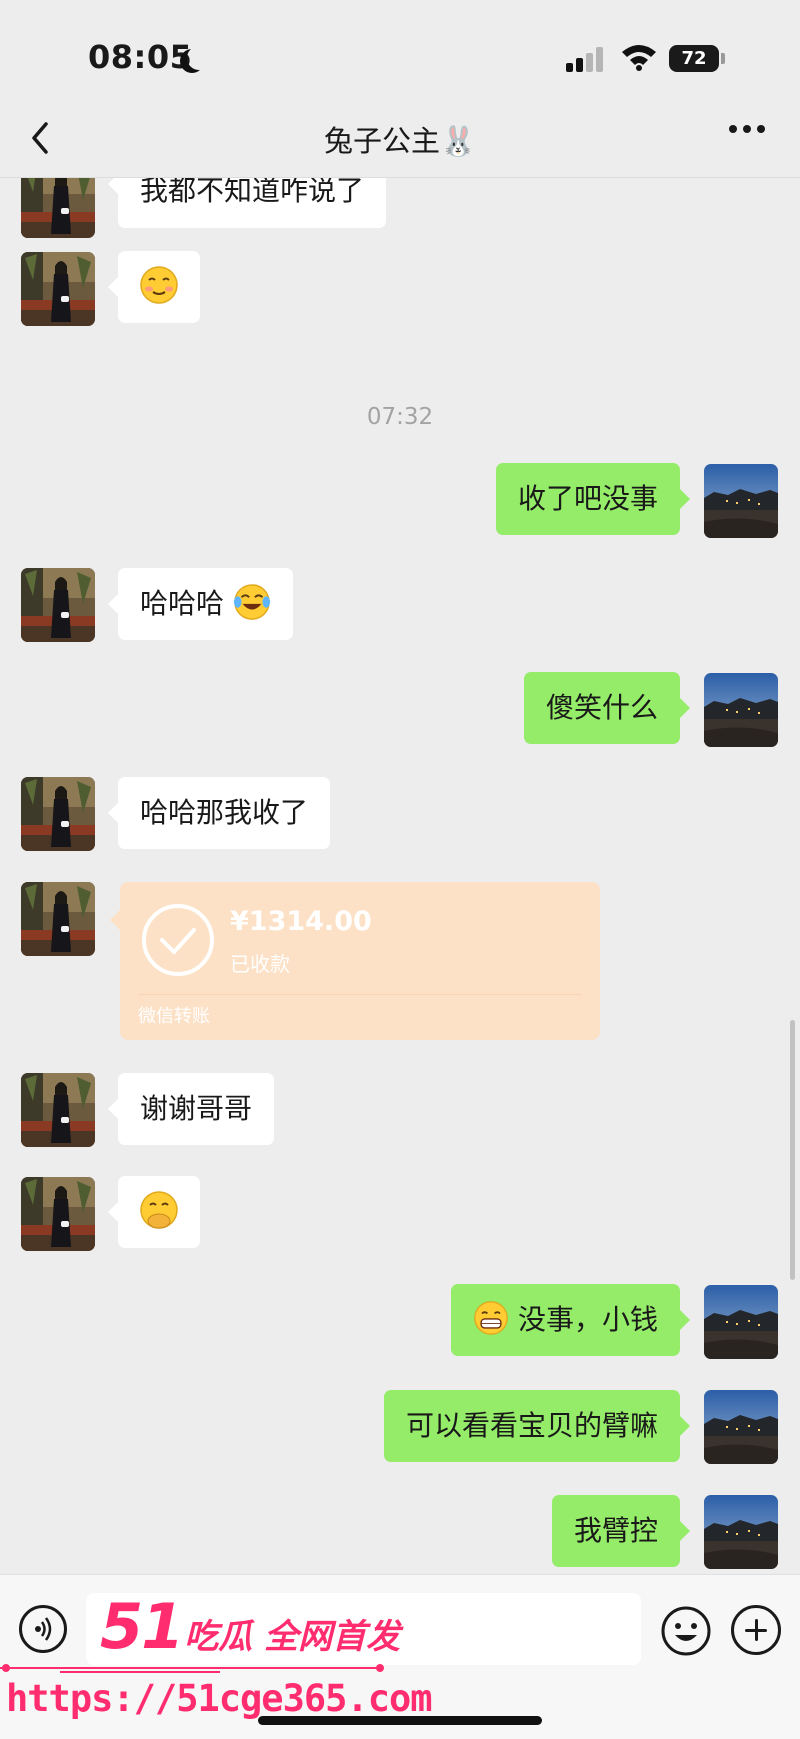 This screenshot has height=1739, width=800. Describe the element at coordinates (174, 1016) in the screenshot. I see `transfer-label: 微信转账` at that location.